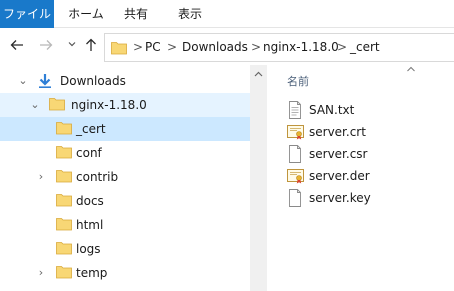 The width and height of the screenshot is (454, 291). Describe the element at coordinates (125, 129) in the screenshot. I see `tree-item-cert: _cert` at that location.